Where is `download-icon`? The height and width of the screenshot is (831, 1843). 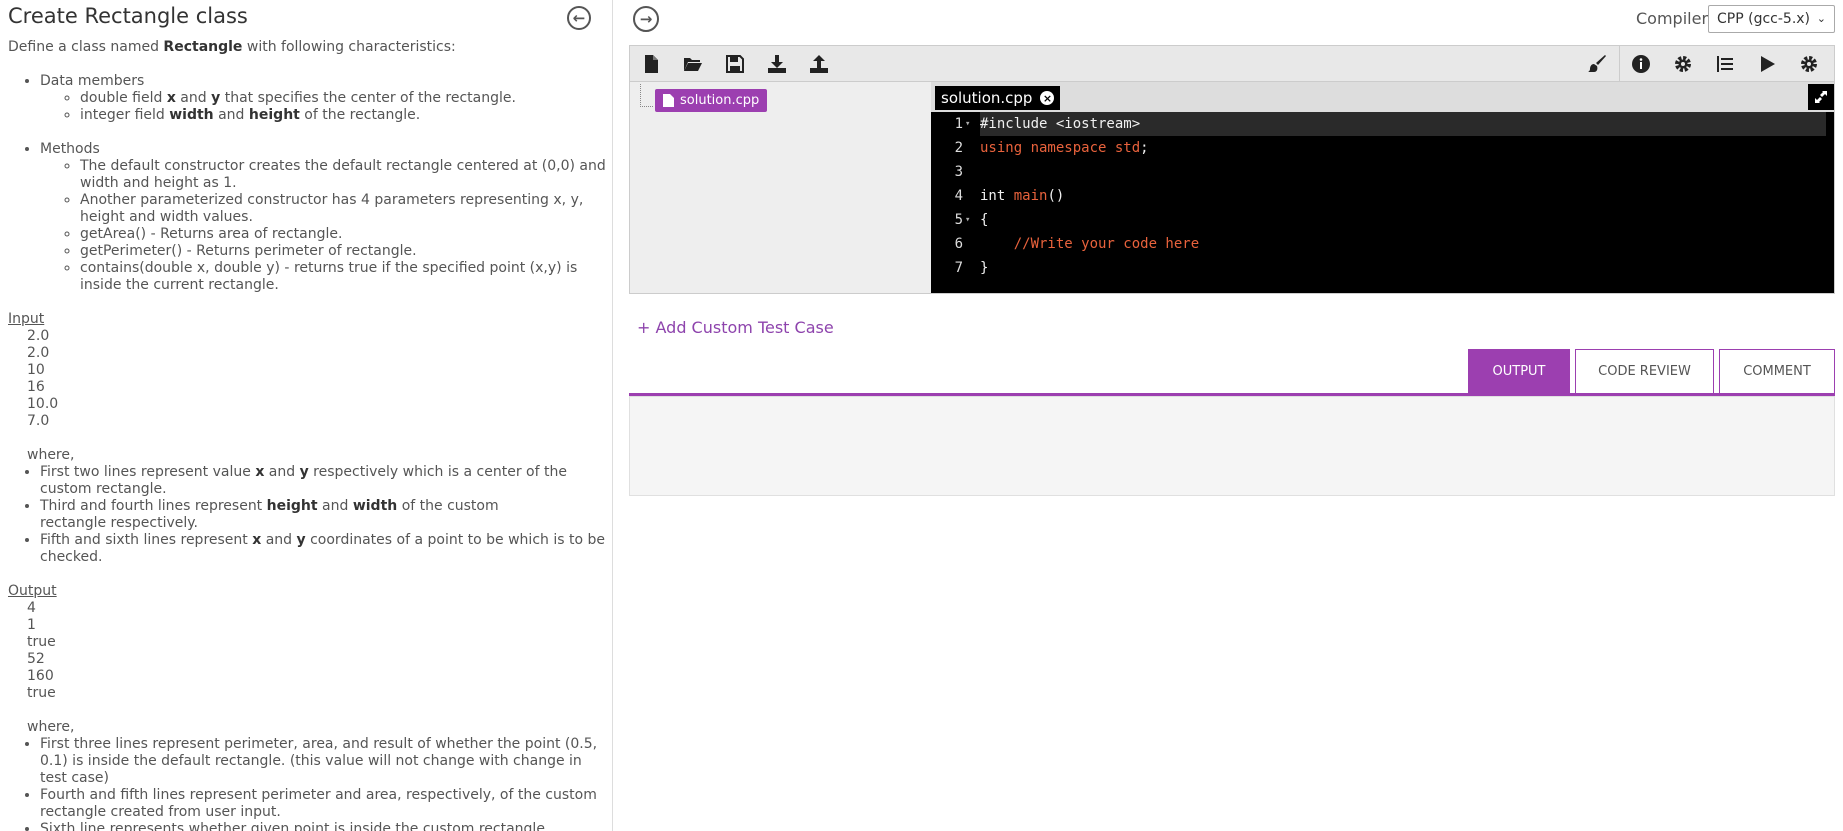 download-icon is located at coordinates (777, 63).